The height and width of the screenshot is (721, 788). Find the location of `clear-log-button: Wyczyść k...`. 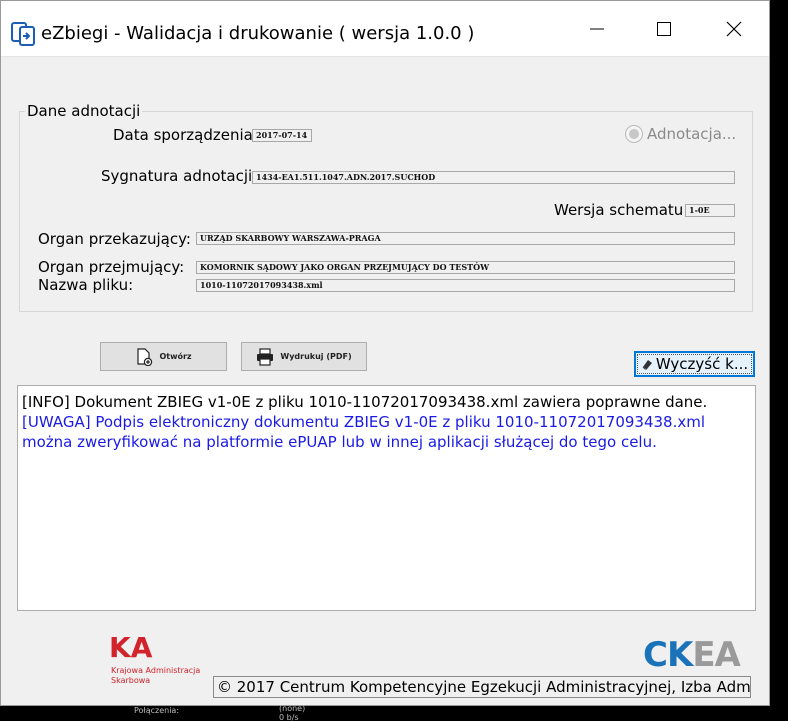

clear-log-button: Wyczyść k... is located at coordinates (694, 364).